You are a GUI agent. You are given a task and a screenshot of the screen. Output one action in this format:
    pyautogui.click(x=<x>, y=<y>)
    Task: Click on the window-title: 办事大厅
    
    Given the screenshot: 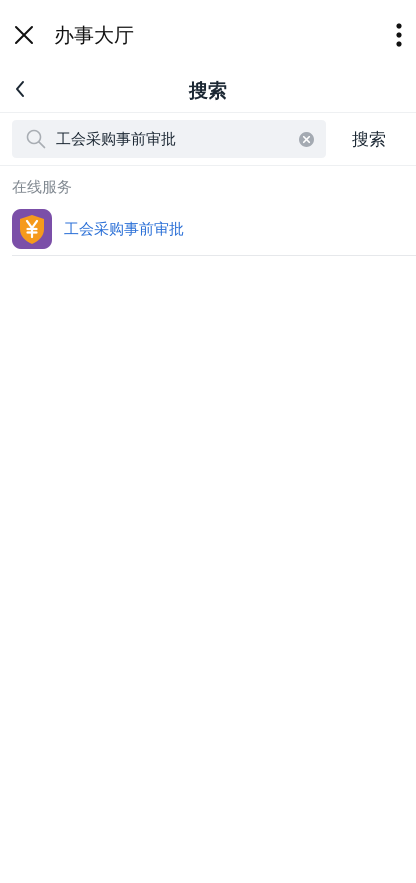 What is the action you would take?
    pyautogui.click(x=94, y=35)
    